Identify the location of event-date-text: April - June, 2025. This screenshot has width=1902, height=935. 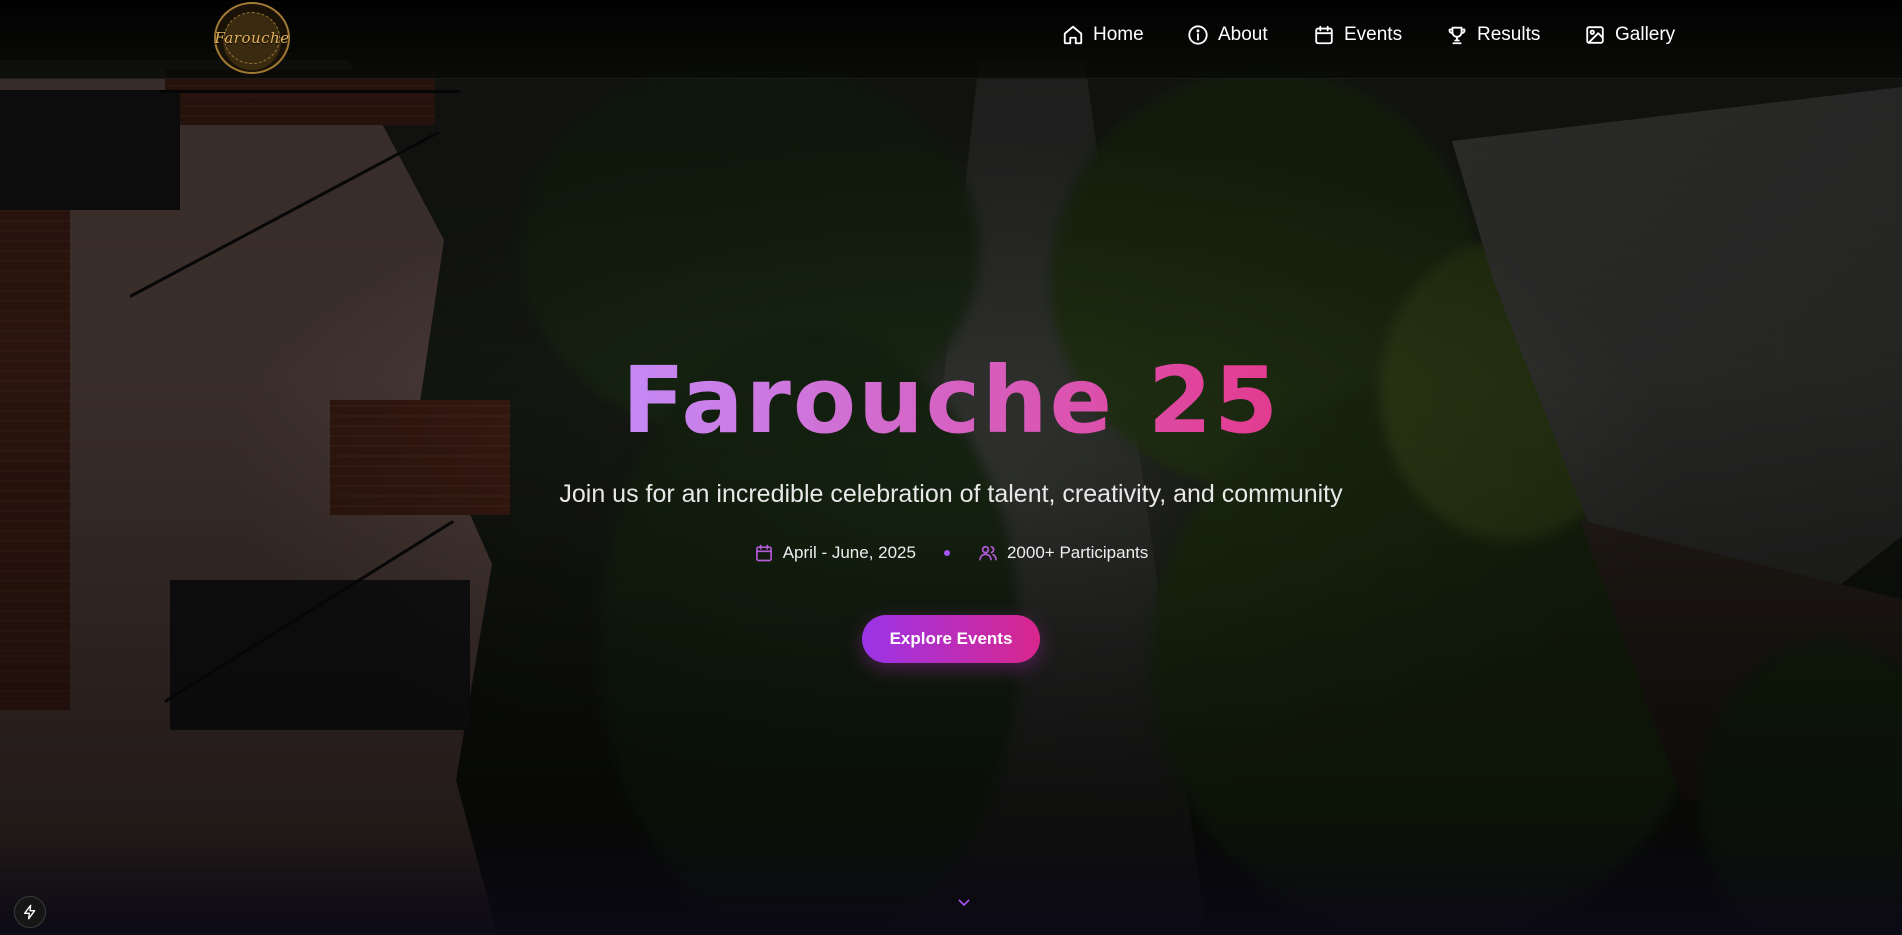
(849, 552).